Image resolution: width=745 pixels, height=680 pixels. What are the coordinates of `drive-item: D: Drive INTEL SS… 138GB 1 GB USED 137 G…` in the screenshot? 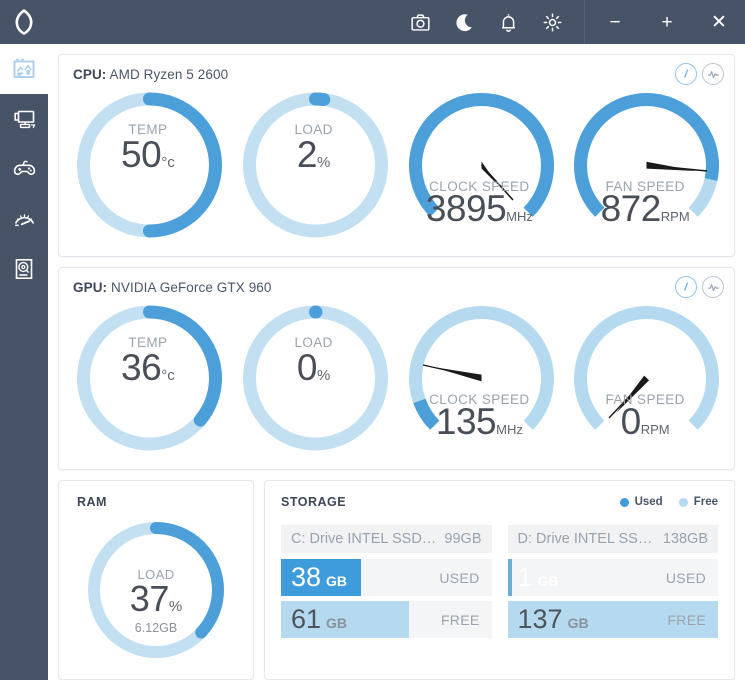 It's located at (612, 584).